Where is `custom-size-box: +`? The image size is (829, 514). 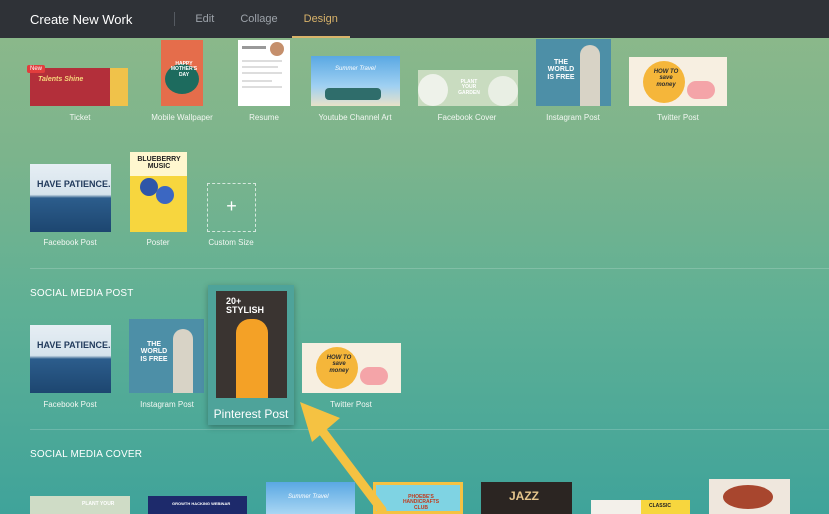
custom-size-box: + is located at coordinates (231, 207).